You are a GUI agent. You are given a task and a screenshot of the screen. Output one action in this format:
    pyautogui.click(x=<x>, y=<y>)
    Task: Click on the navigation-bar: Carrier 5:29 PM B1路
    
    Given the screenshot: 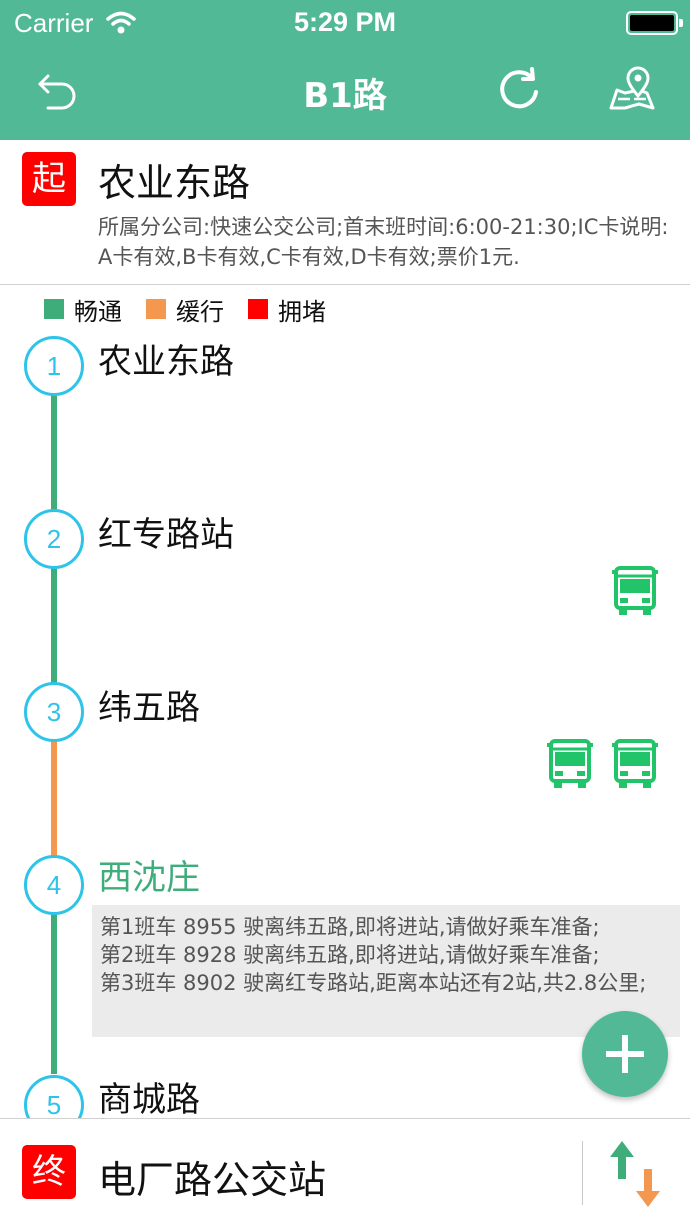 What is the action you would take?
    pyautogui.click(x=345, y=70)
    